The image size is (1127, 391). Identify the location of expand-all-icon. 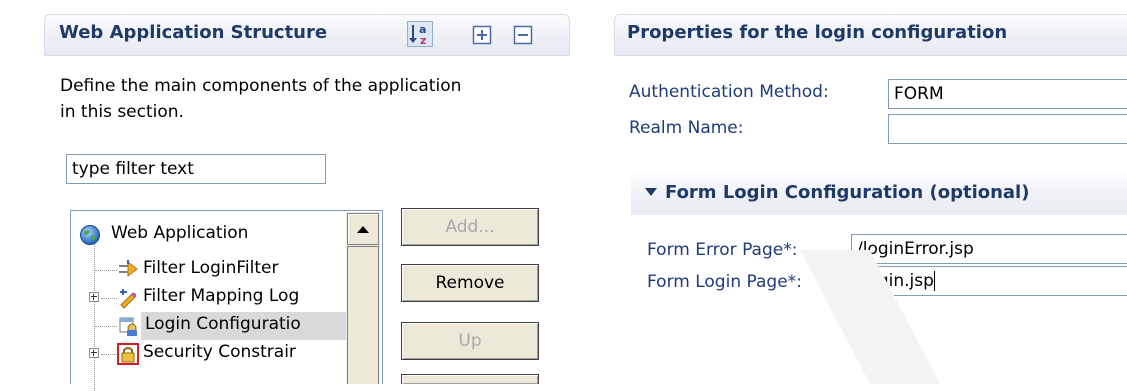
(482, 35).